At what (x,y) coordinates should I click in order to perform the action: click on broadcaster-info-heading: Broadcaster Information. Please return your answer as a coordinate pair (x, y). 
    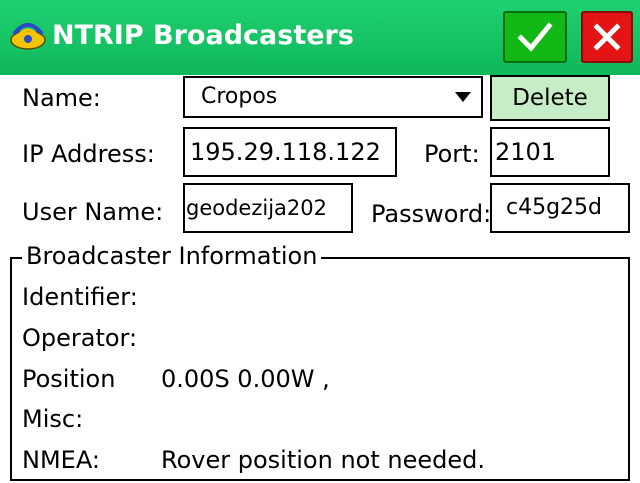
    Looking at the image, I should click on (172, 256).